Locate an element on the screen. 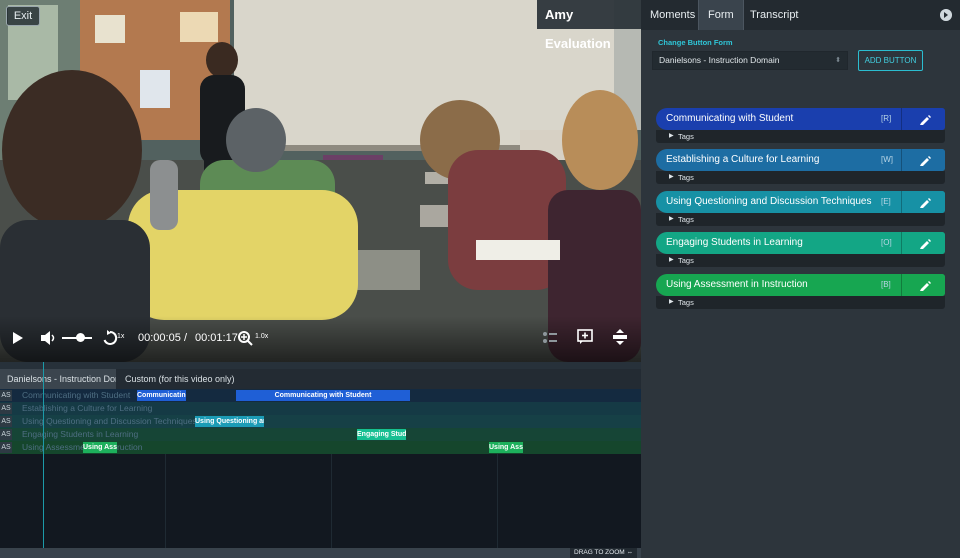  form-select: Danielsons - Instruction Domain ⬍ is located at coordinates (750, 60).